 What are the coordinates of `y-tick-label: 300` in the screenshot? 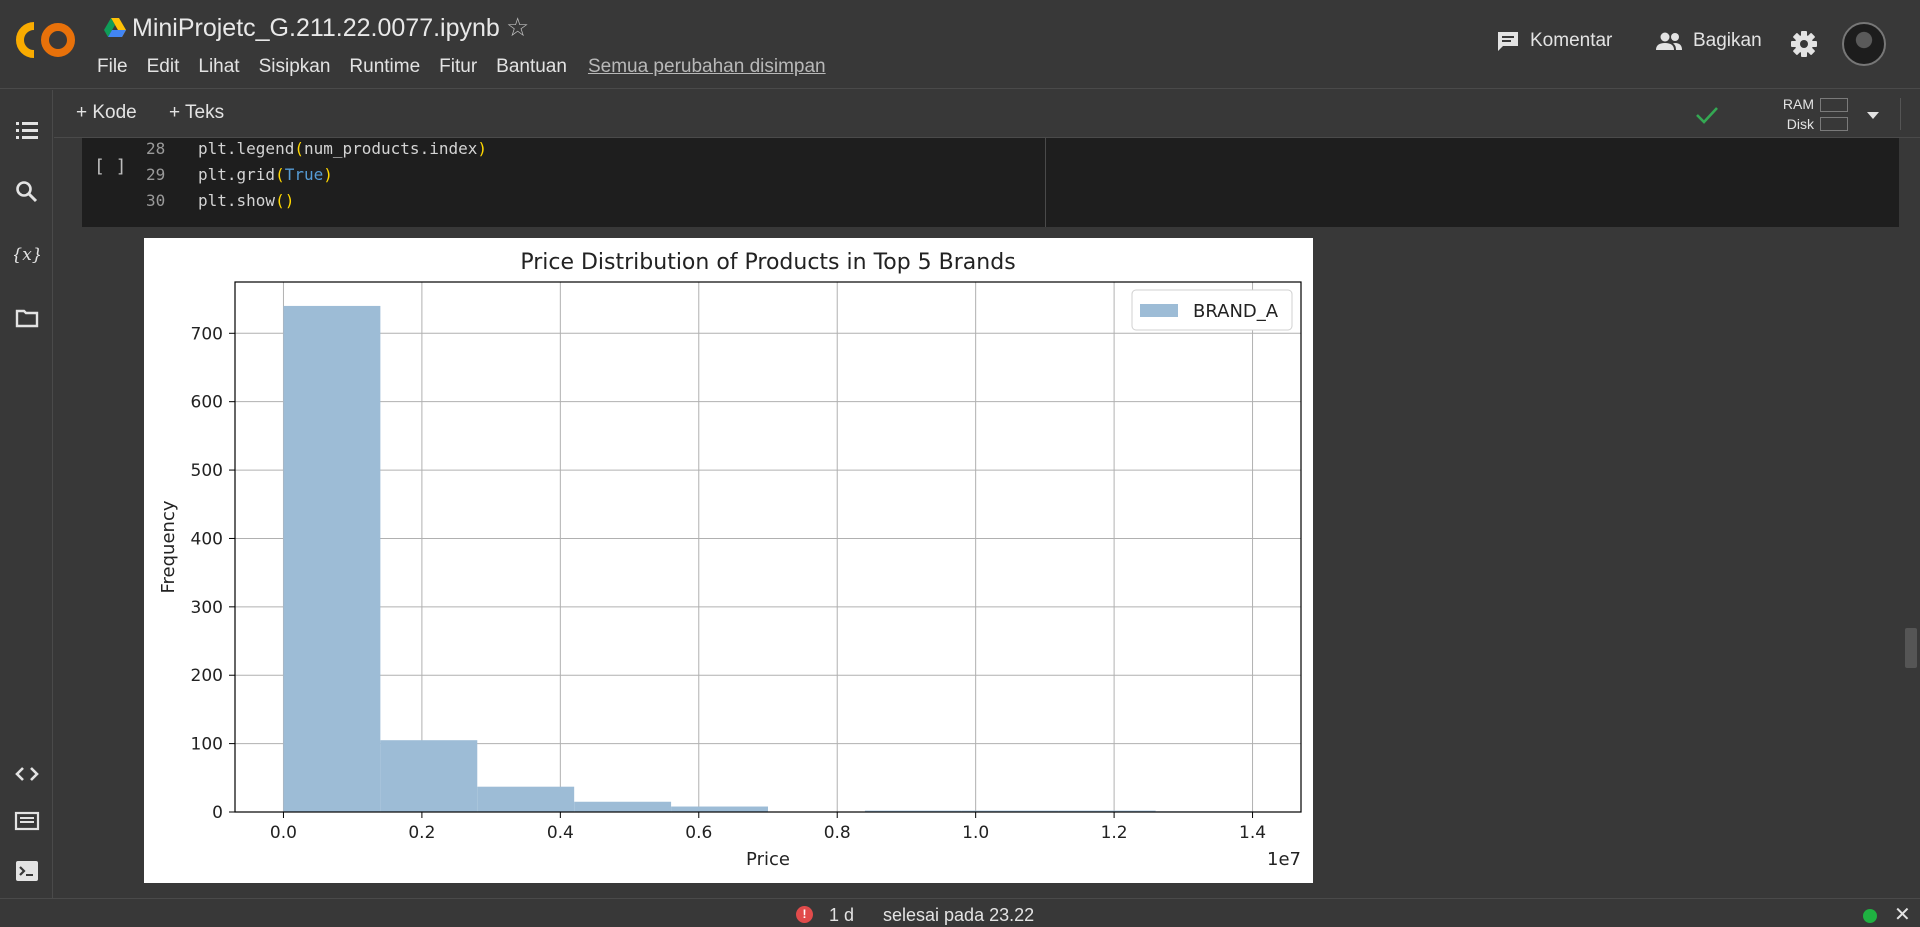 It's located at (207, 608).